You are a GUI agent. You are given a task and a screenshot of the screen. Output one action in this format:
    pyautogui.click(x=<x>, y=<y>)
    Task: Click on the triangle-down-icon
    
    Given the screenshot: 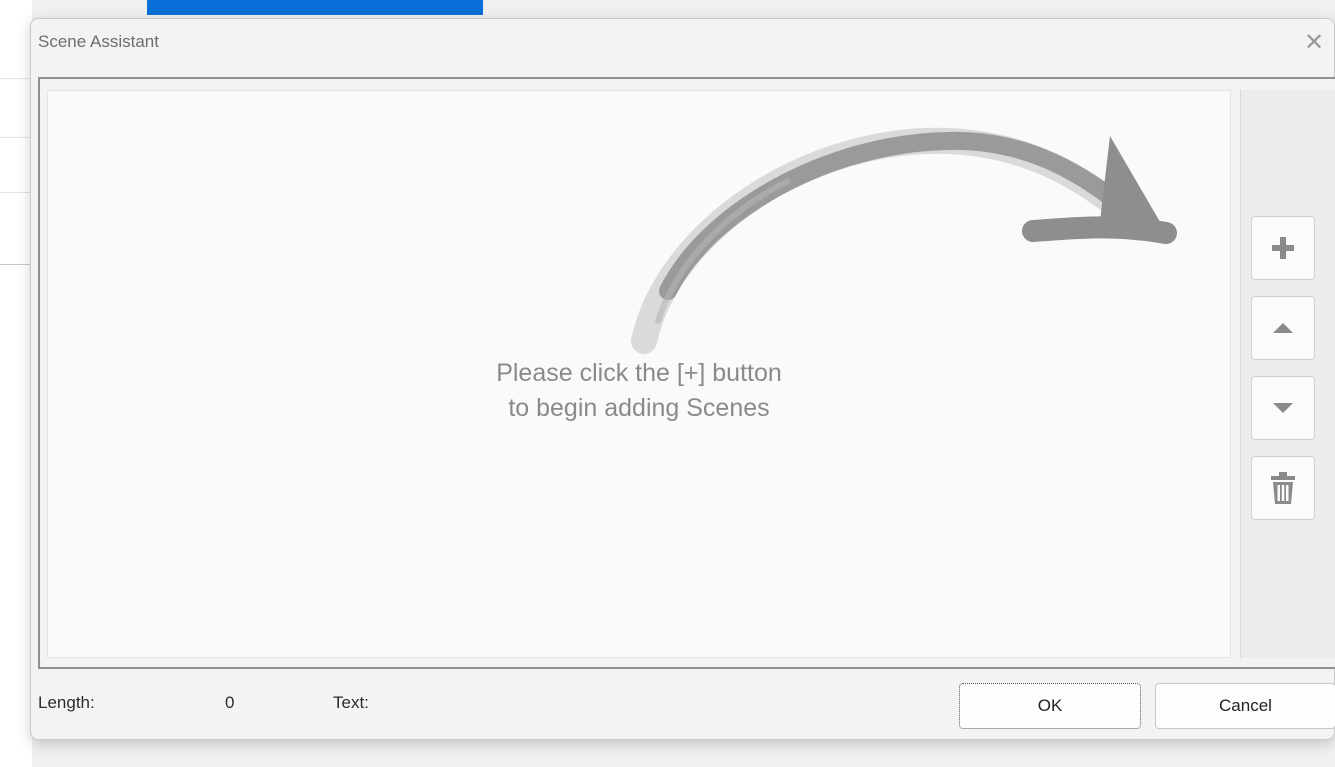 What is the action you would take?
    pyautogui.click(x=1283, y=408)
    